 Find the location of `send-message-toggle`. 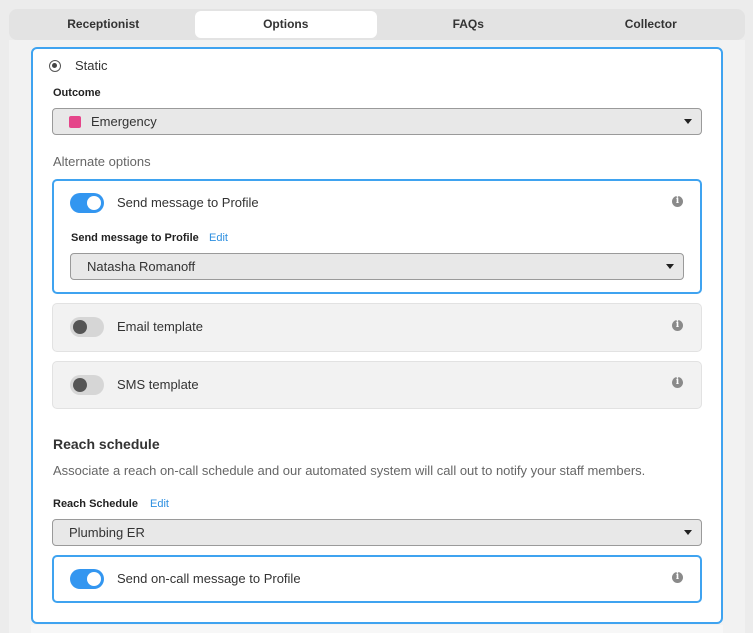

send-message-toggle is located at coordinates (87, 203).